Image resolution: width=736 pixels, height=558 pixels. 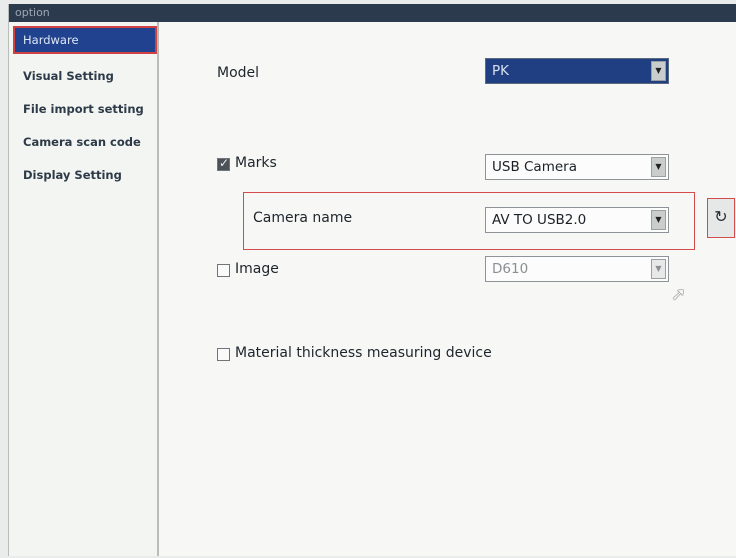 What do you see at coordinates (363, 353) in the screenshot?
I see `thickness-label: Material thickness measuring device` at bounding box center [363, 353].